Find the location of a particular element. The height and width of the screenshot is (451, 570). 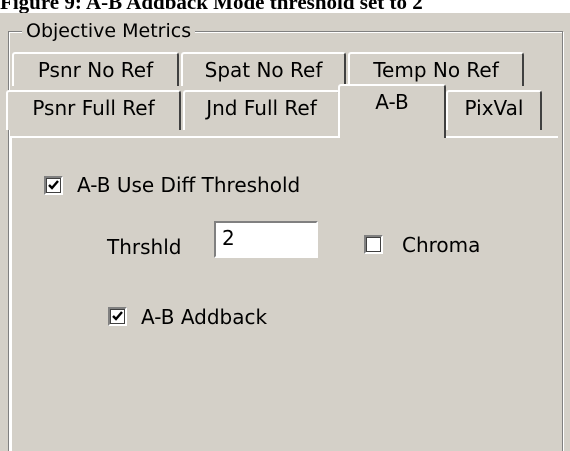

tab-psnr-full-ref: Psnr Full Ref is located at coordinates (93, 110).